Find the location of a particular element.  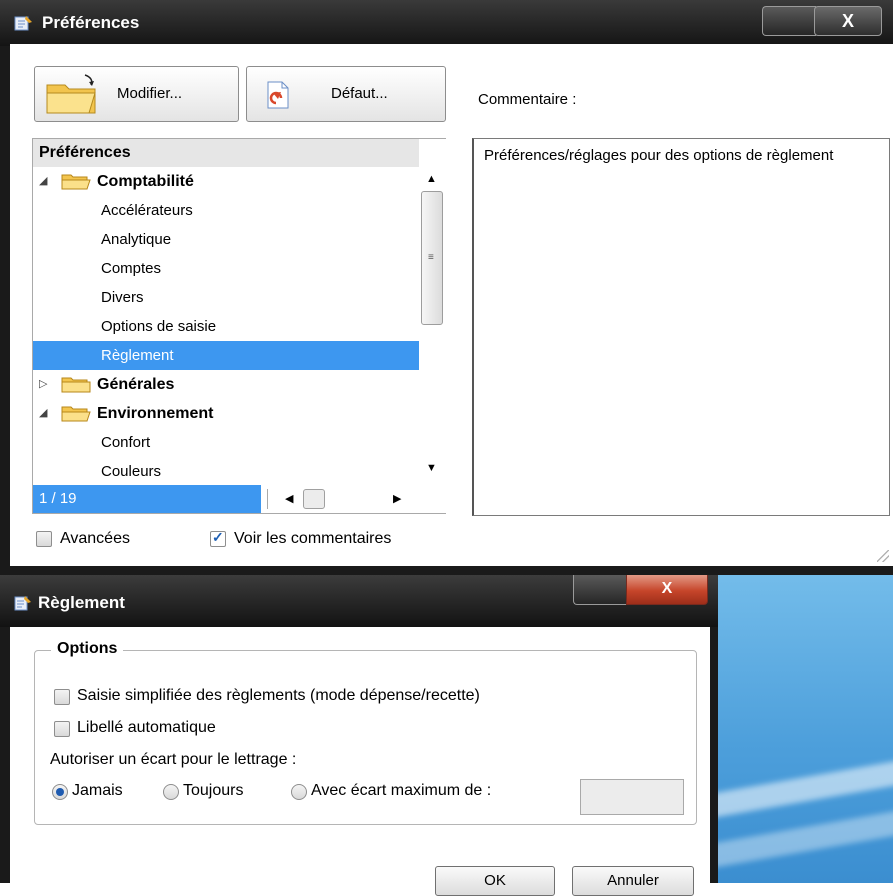

tree-group-comptabilite: ◢ Comptabilité is located at coordinates (226, 181).